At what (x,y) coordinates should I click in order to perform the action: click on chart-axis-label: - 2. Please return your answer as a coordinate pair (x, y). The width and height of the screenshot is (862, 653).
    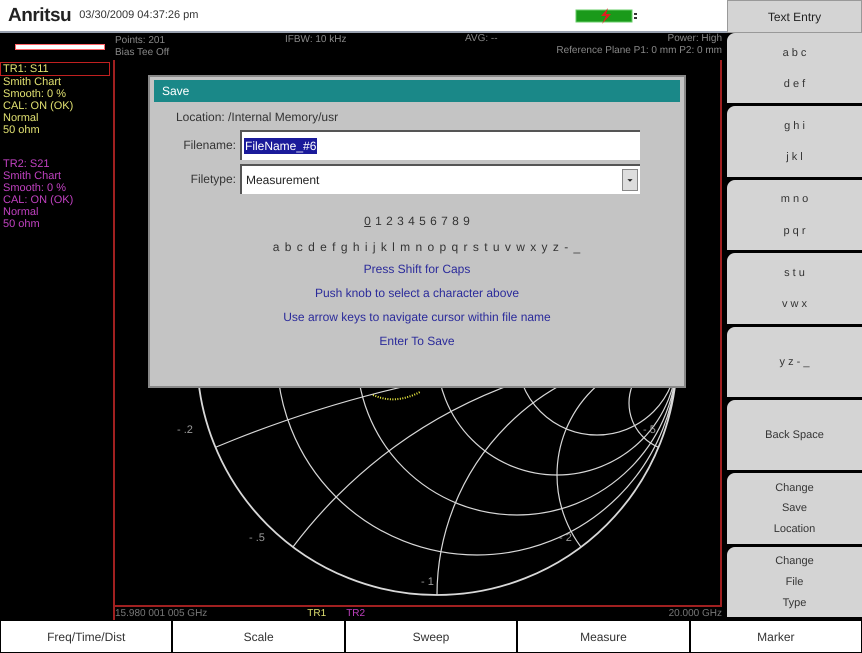
    Looking at the image, I should click on (565, 538).